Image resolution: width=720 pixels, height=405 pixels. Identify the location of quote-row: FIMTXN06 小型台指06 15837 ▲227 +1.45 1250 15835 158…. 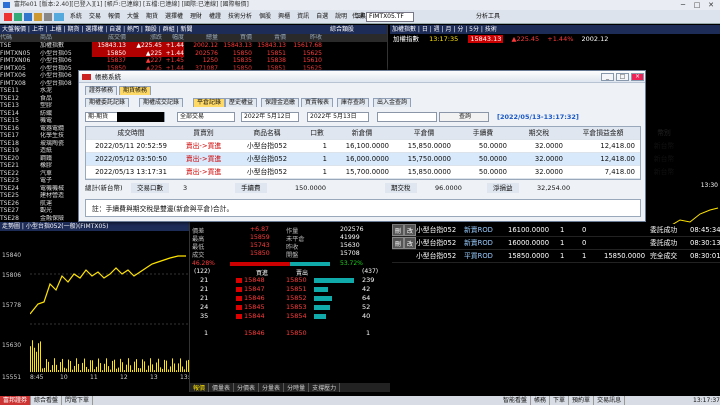
(193, 61).